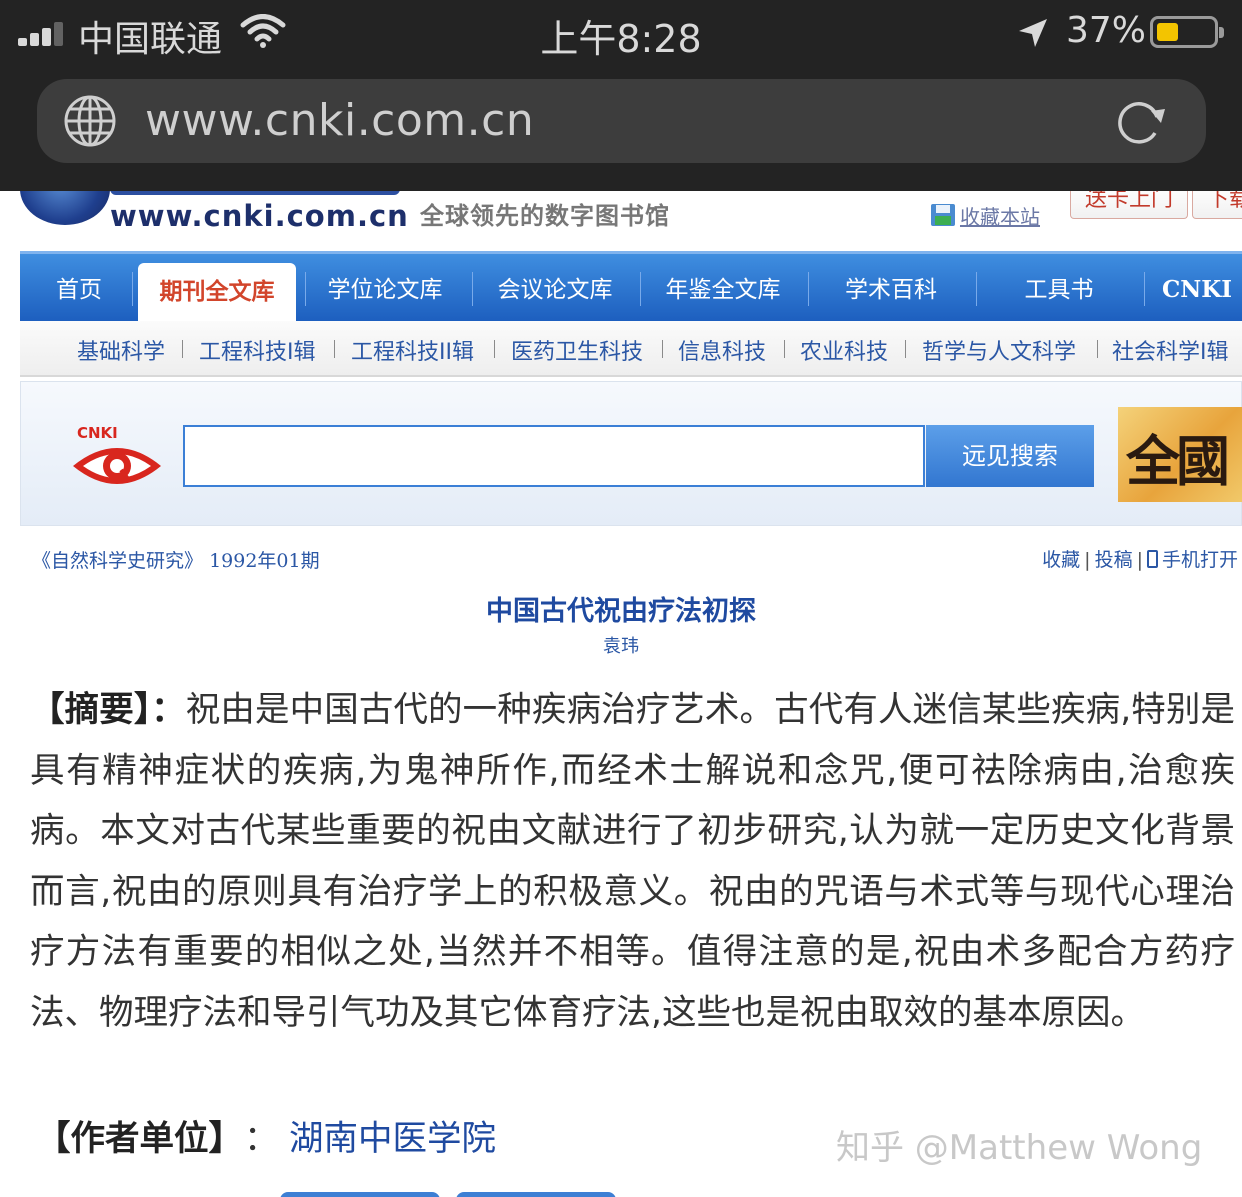 Image resolution: width=1242 pixels, height=1197 pixels. Describe the element at coordinates (1059, 287) in the screenshot. I see `nav-reference-books: 工具书` at that location.